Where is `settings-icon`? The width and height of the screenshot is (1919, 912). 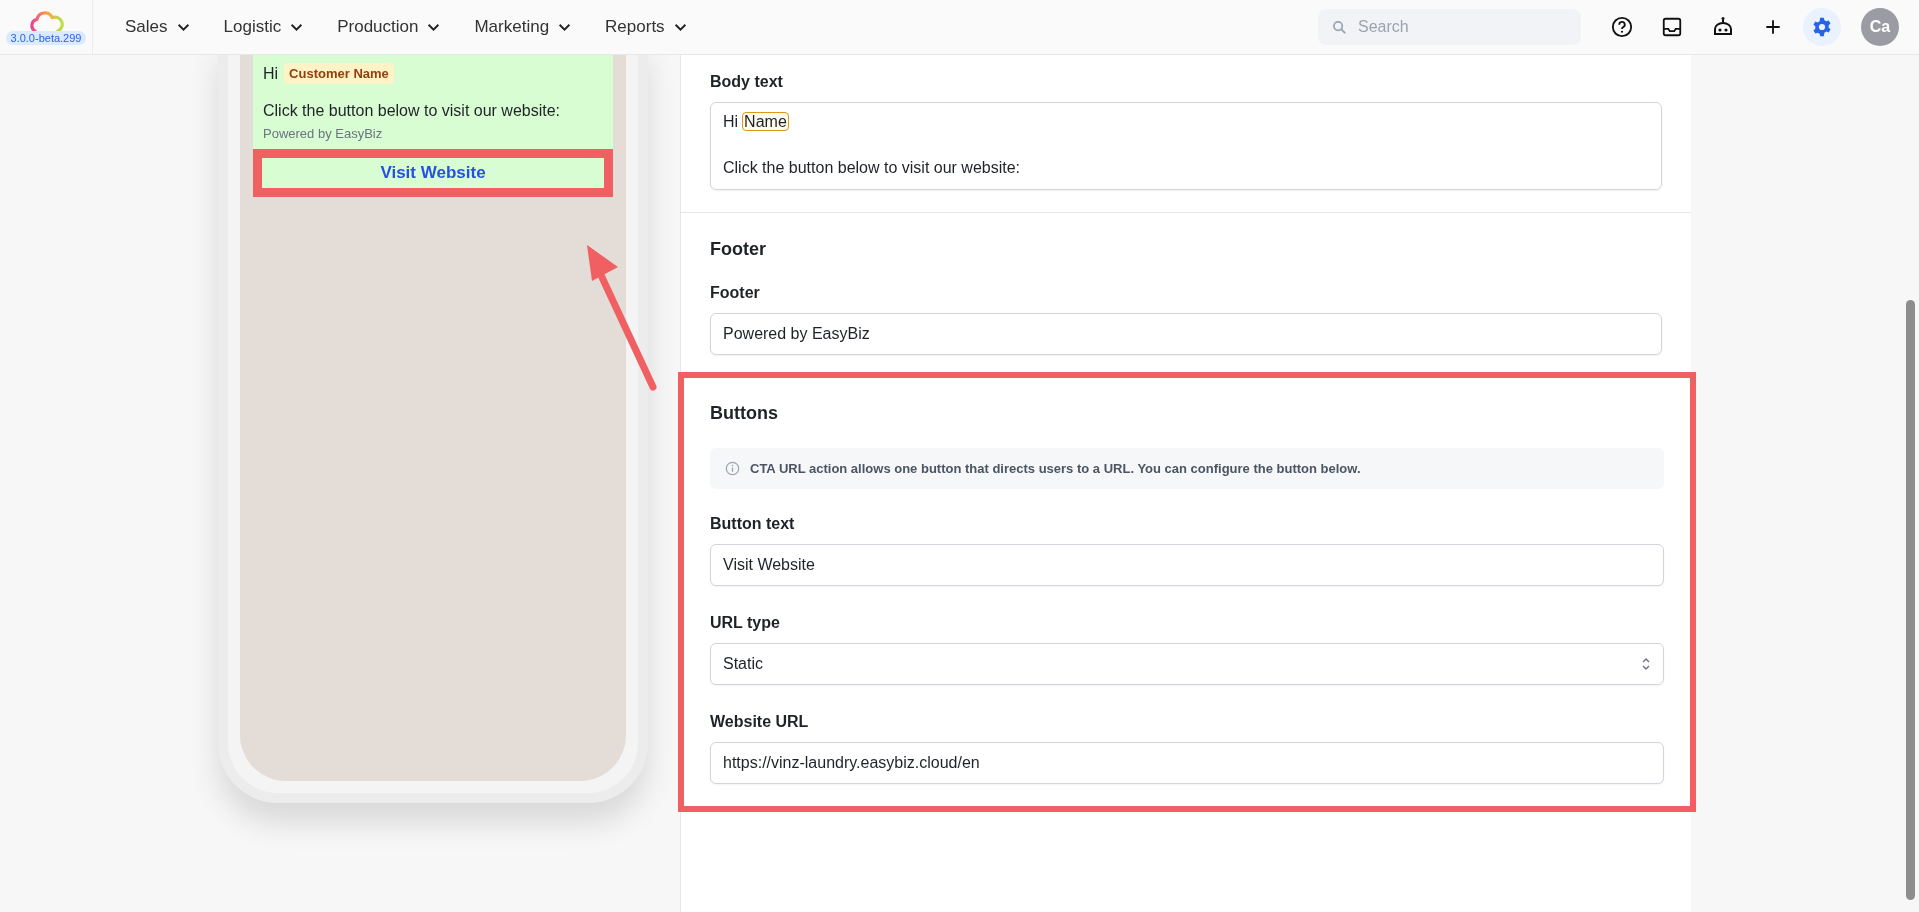
settings-icon is located at coordinates (1822, 27).